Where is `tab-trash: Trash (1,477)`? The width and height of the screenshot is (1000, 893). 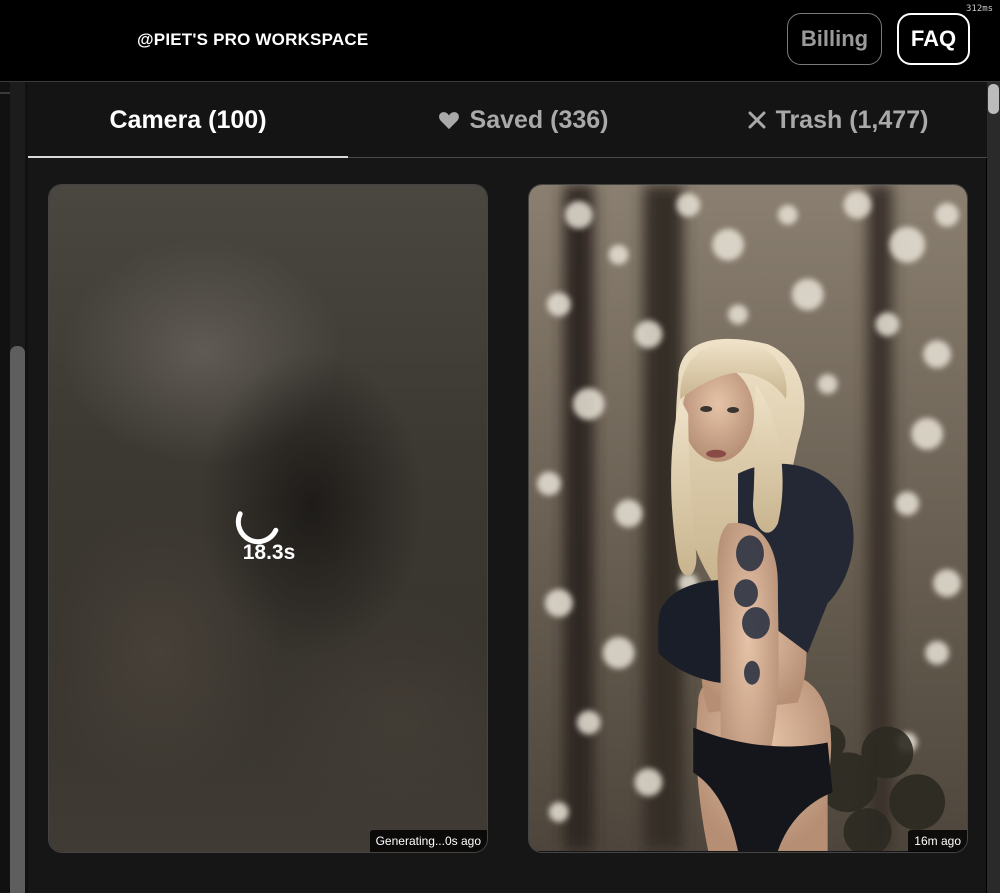 tab-trash: Trash (1,477) is located at coordinates (838, 120).